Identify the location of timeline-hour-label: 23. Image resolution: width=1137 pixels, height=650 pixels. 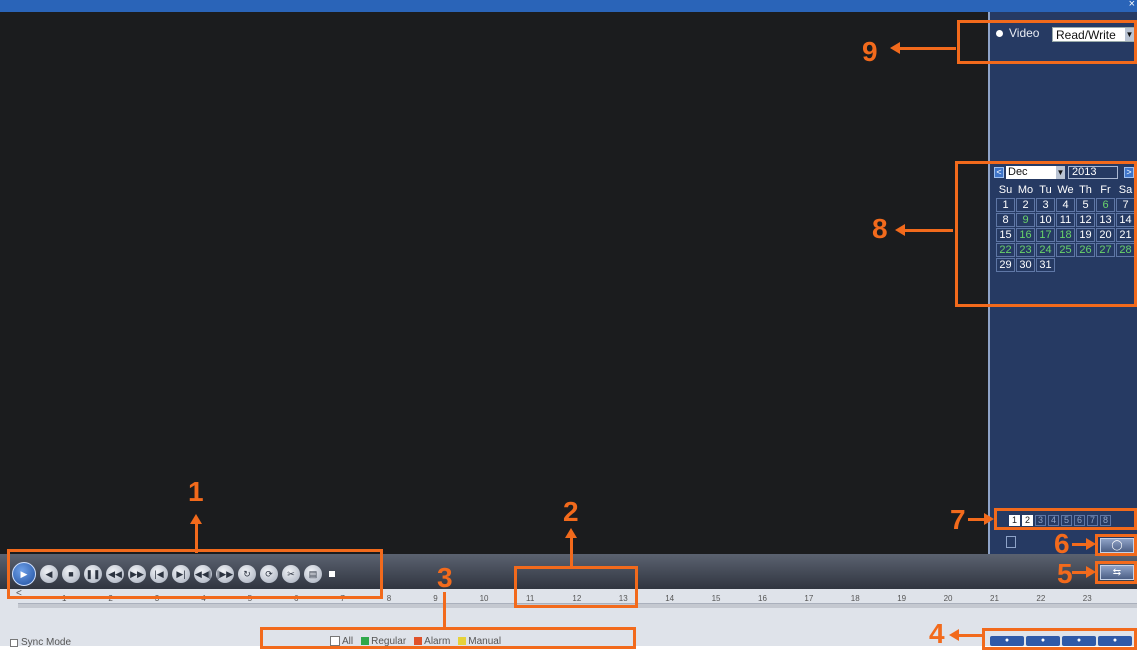
(1087, 598).